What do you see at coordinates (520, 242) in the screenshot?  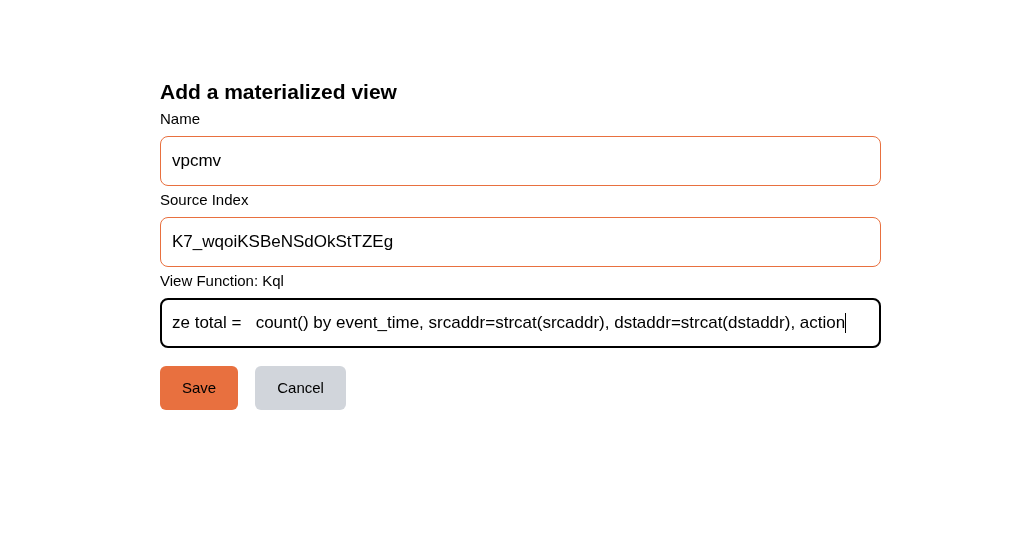 I see `input-field: K7_wqoiKSBeNSdOkStTZEg` at bounding box center [520, 242].